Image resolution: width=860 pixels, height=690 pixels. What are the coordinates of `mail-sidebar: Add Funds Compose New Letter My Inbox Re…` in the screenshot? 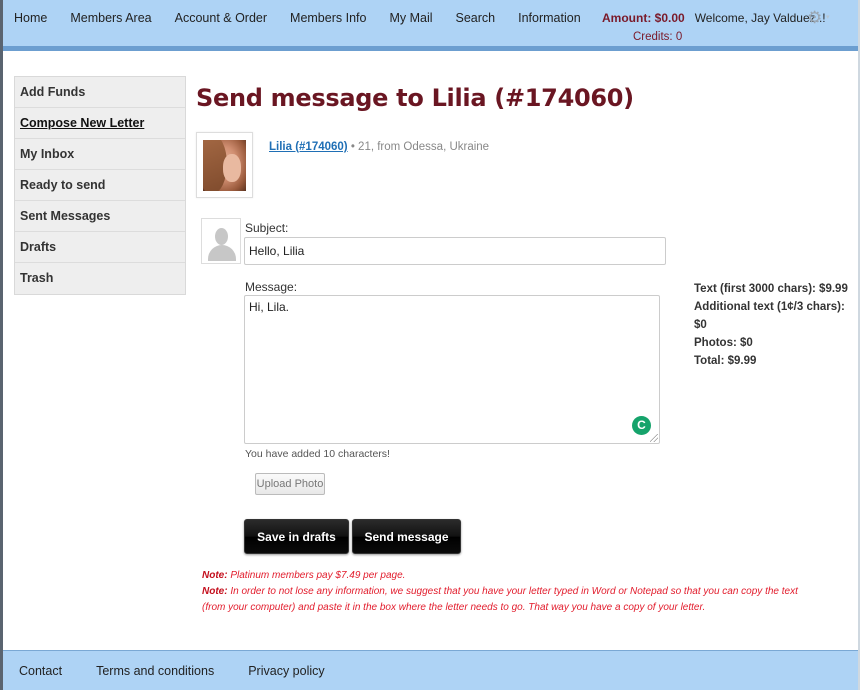 It's located at (100, 185).